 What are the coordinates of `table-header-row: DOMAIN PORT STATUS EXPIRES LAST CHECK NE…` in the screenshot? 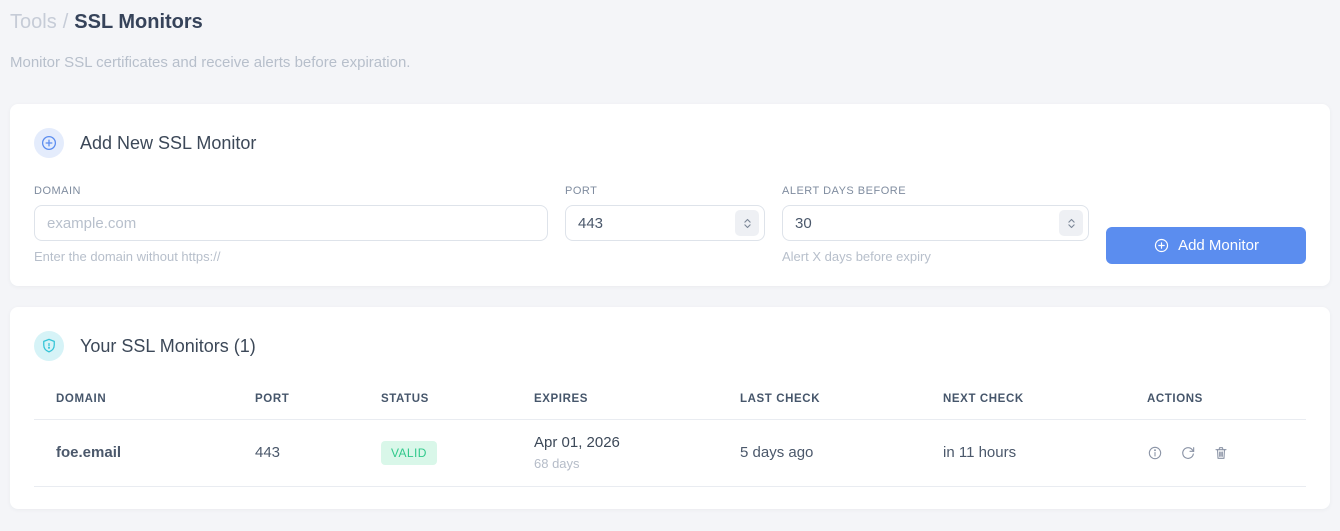 It's located at (670, 402).